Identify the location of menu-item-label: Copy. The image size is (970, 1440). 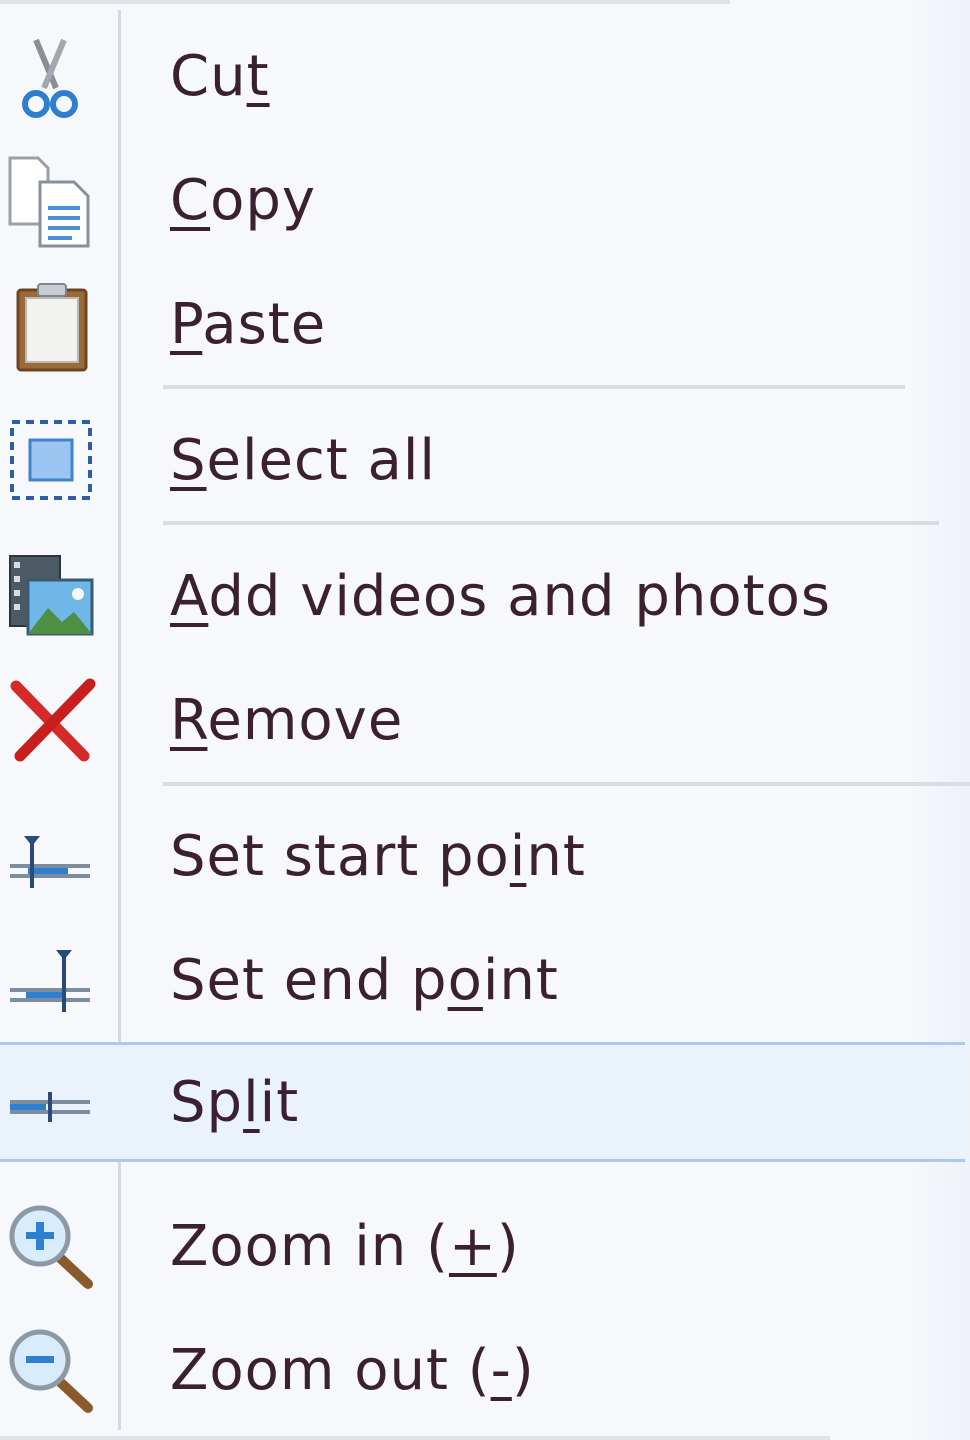
(243, 200).